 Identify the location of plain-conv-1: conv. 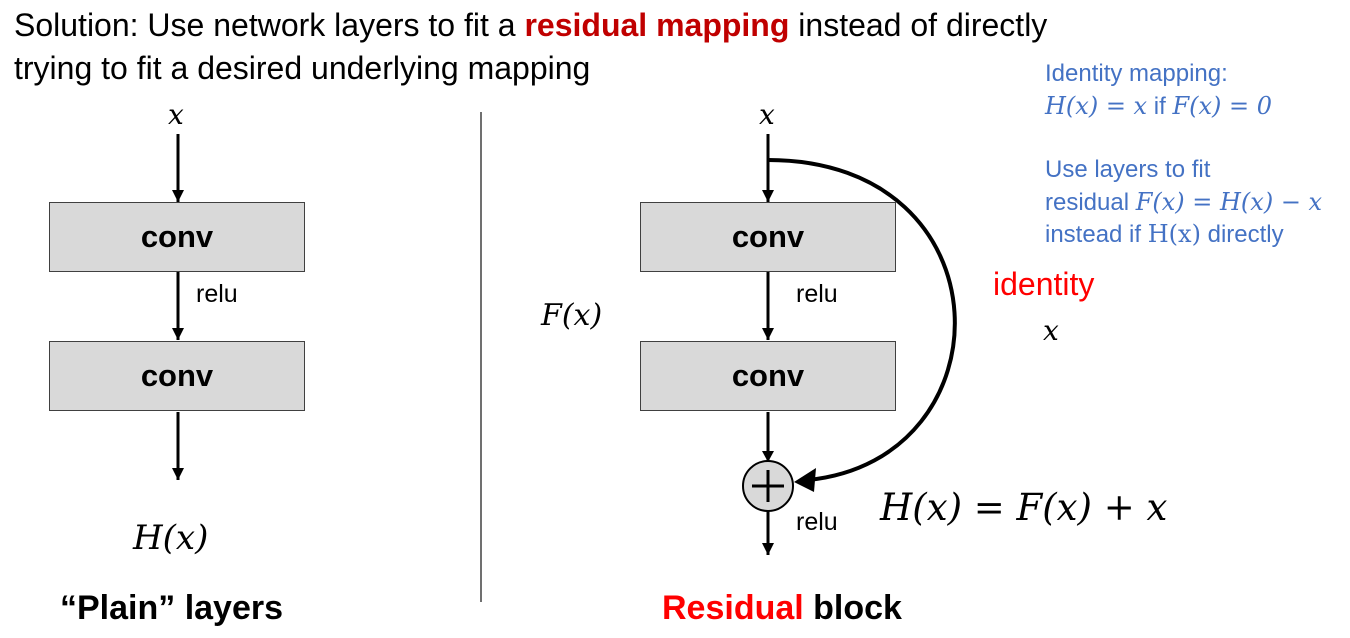
(177, 237).